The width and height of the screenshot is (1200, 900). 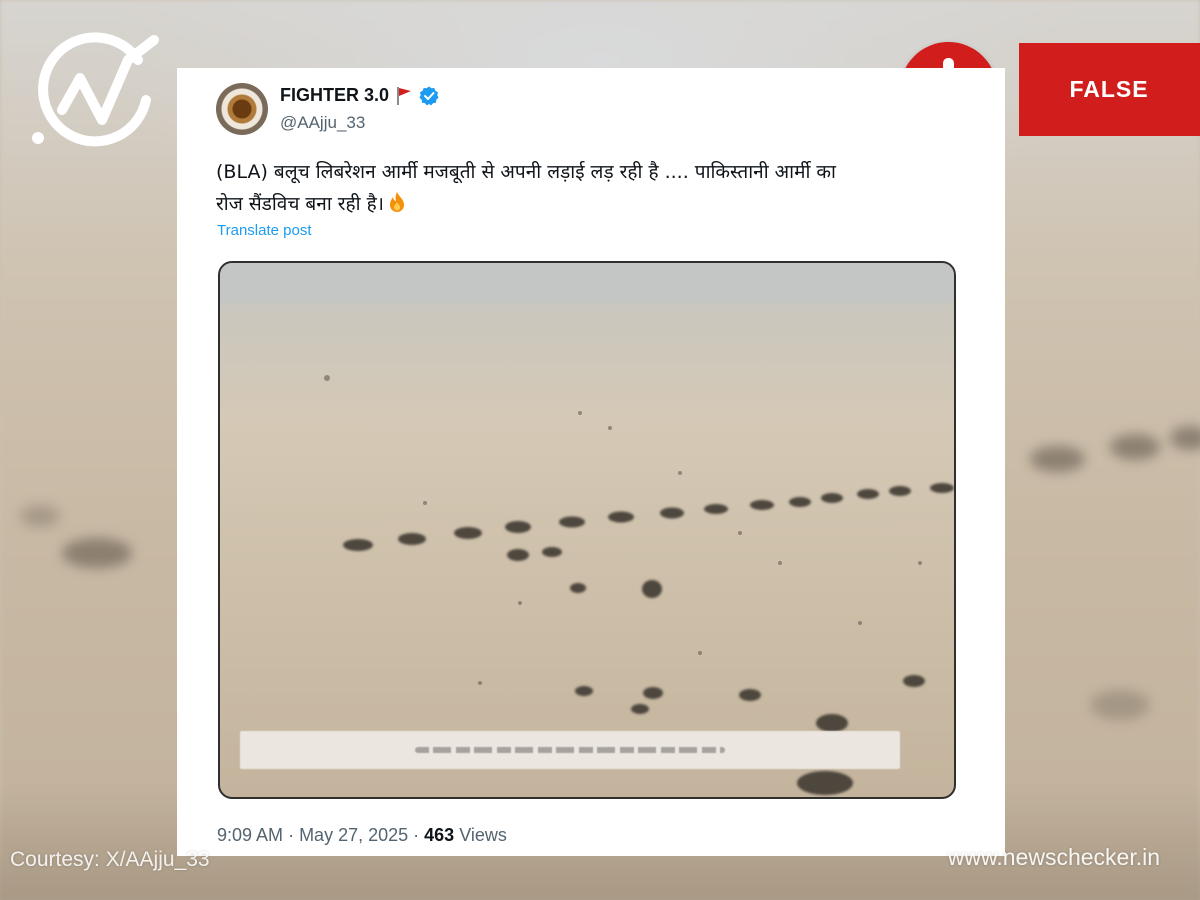 I want to click on verified-icon, so click(x=429, y=95).